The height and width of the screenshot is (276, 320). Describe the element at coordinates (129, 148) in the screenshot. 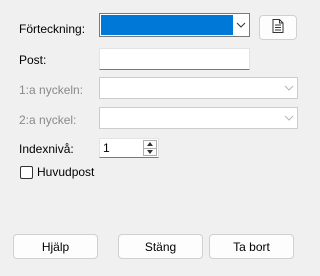

I see `indexniva-spinbox: 1` at that location.